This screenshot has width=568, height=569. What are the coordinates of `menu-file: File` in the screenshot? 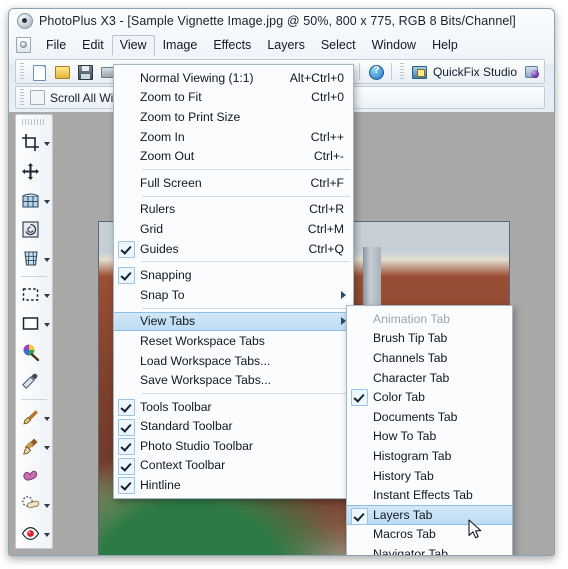 It's located at (56, 45).